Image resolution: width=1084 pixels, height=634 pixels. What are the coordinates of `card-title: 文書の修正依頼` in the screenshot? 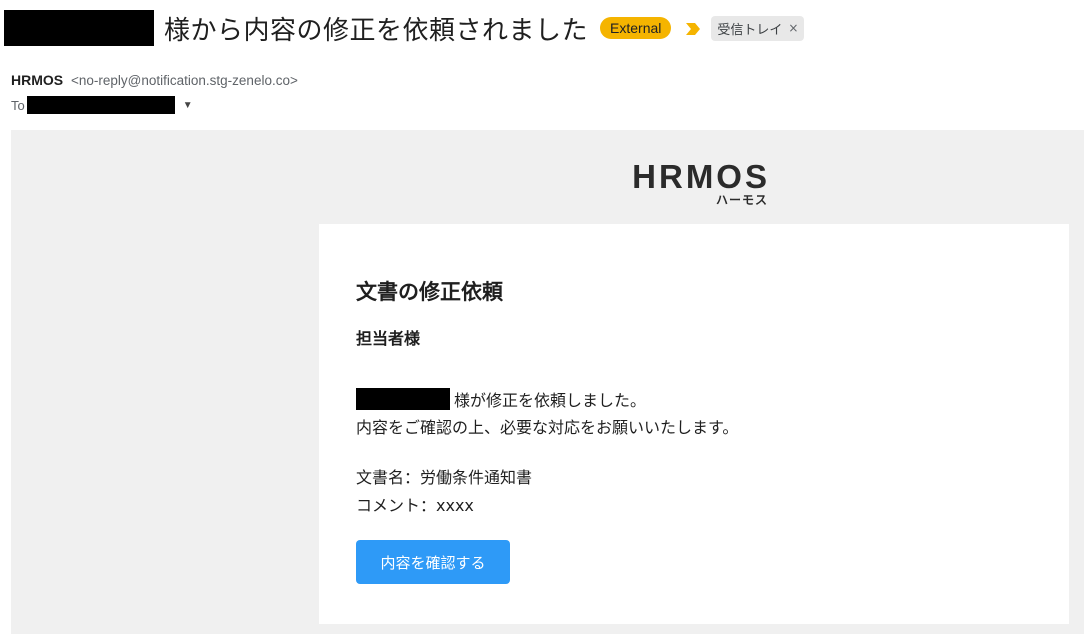 It's located at (429, 292).